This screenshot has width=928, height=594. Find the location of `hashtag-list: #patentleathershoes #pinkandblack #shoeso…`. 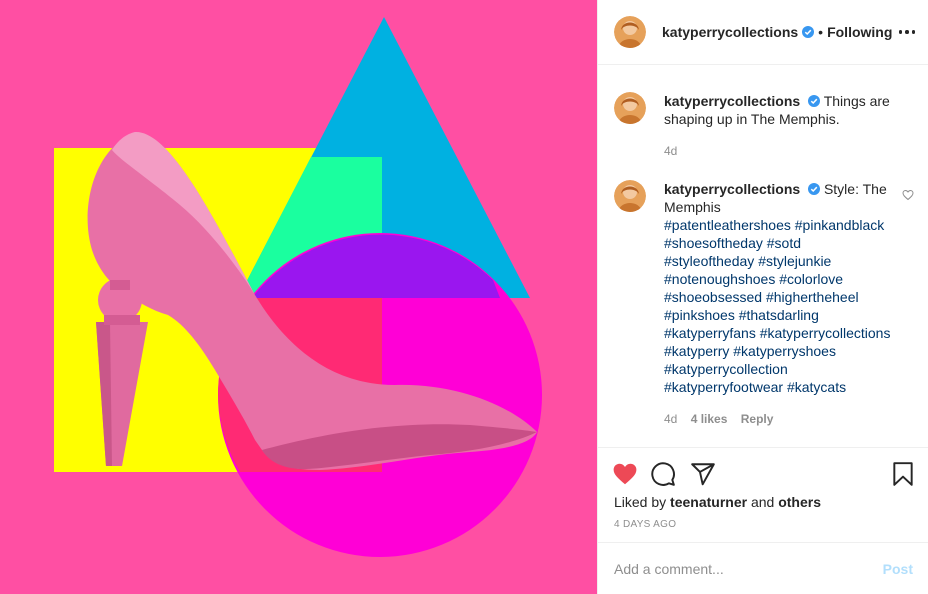

hashtag-list: #patentleathershoes #pinkandblack #shoeso… is located at coordinates (777, 306).